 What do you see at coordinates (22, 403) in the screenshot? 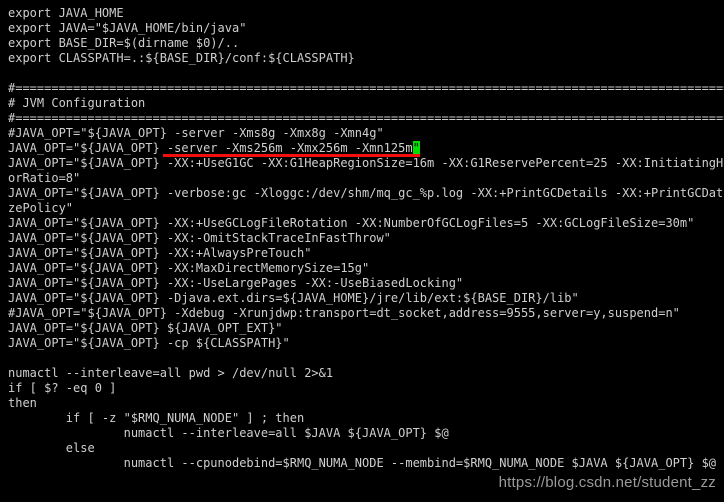
I see `code-line: then` at bounding box center [22, 403].